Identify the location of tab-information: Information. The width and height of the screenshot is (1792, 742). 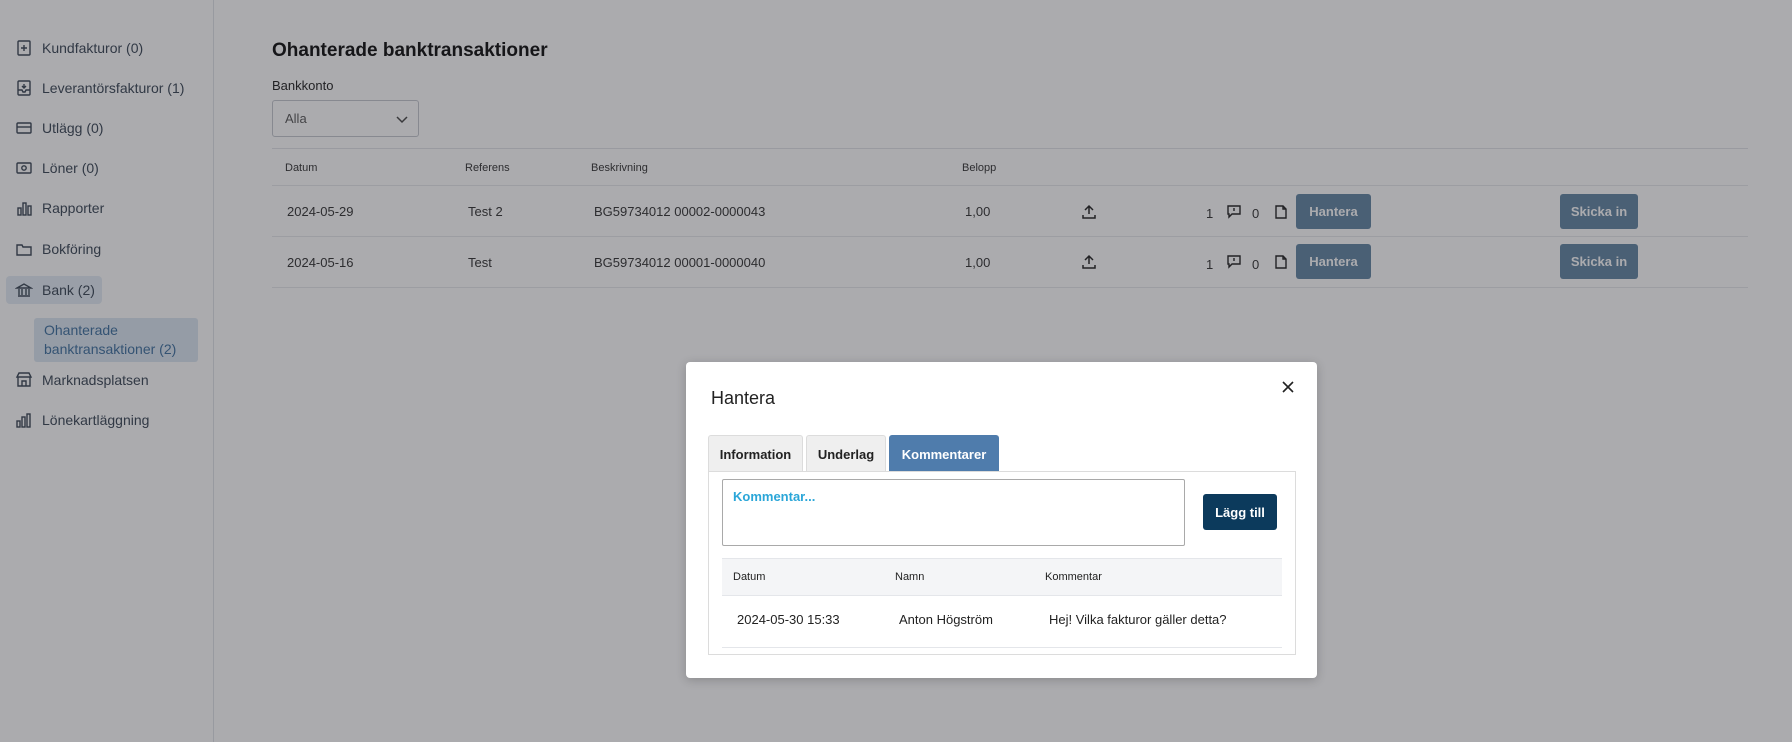
(755, 453).